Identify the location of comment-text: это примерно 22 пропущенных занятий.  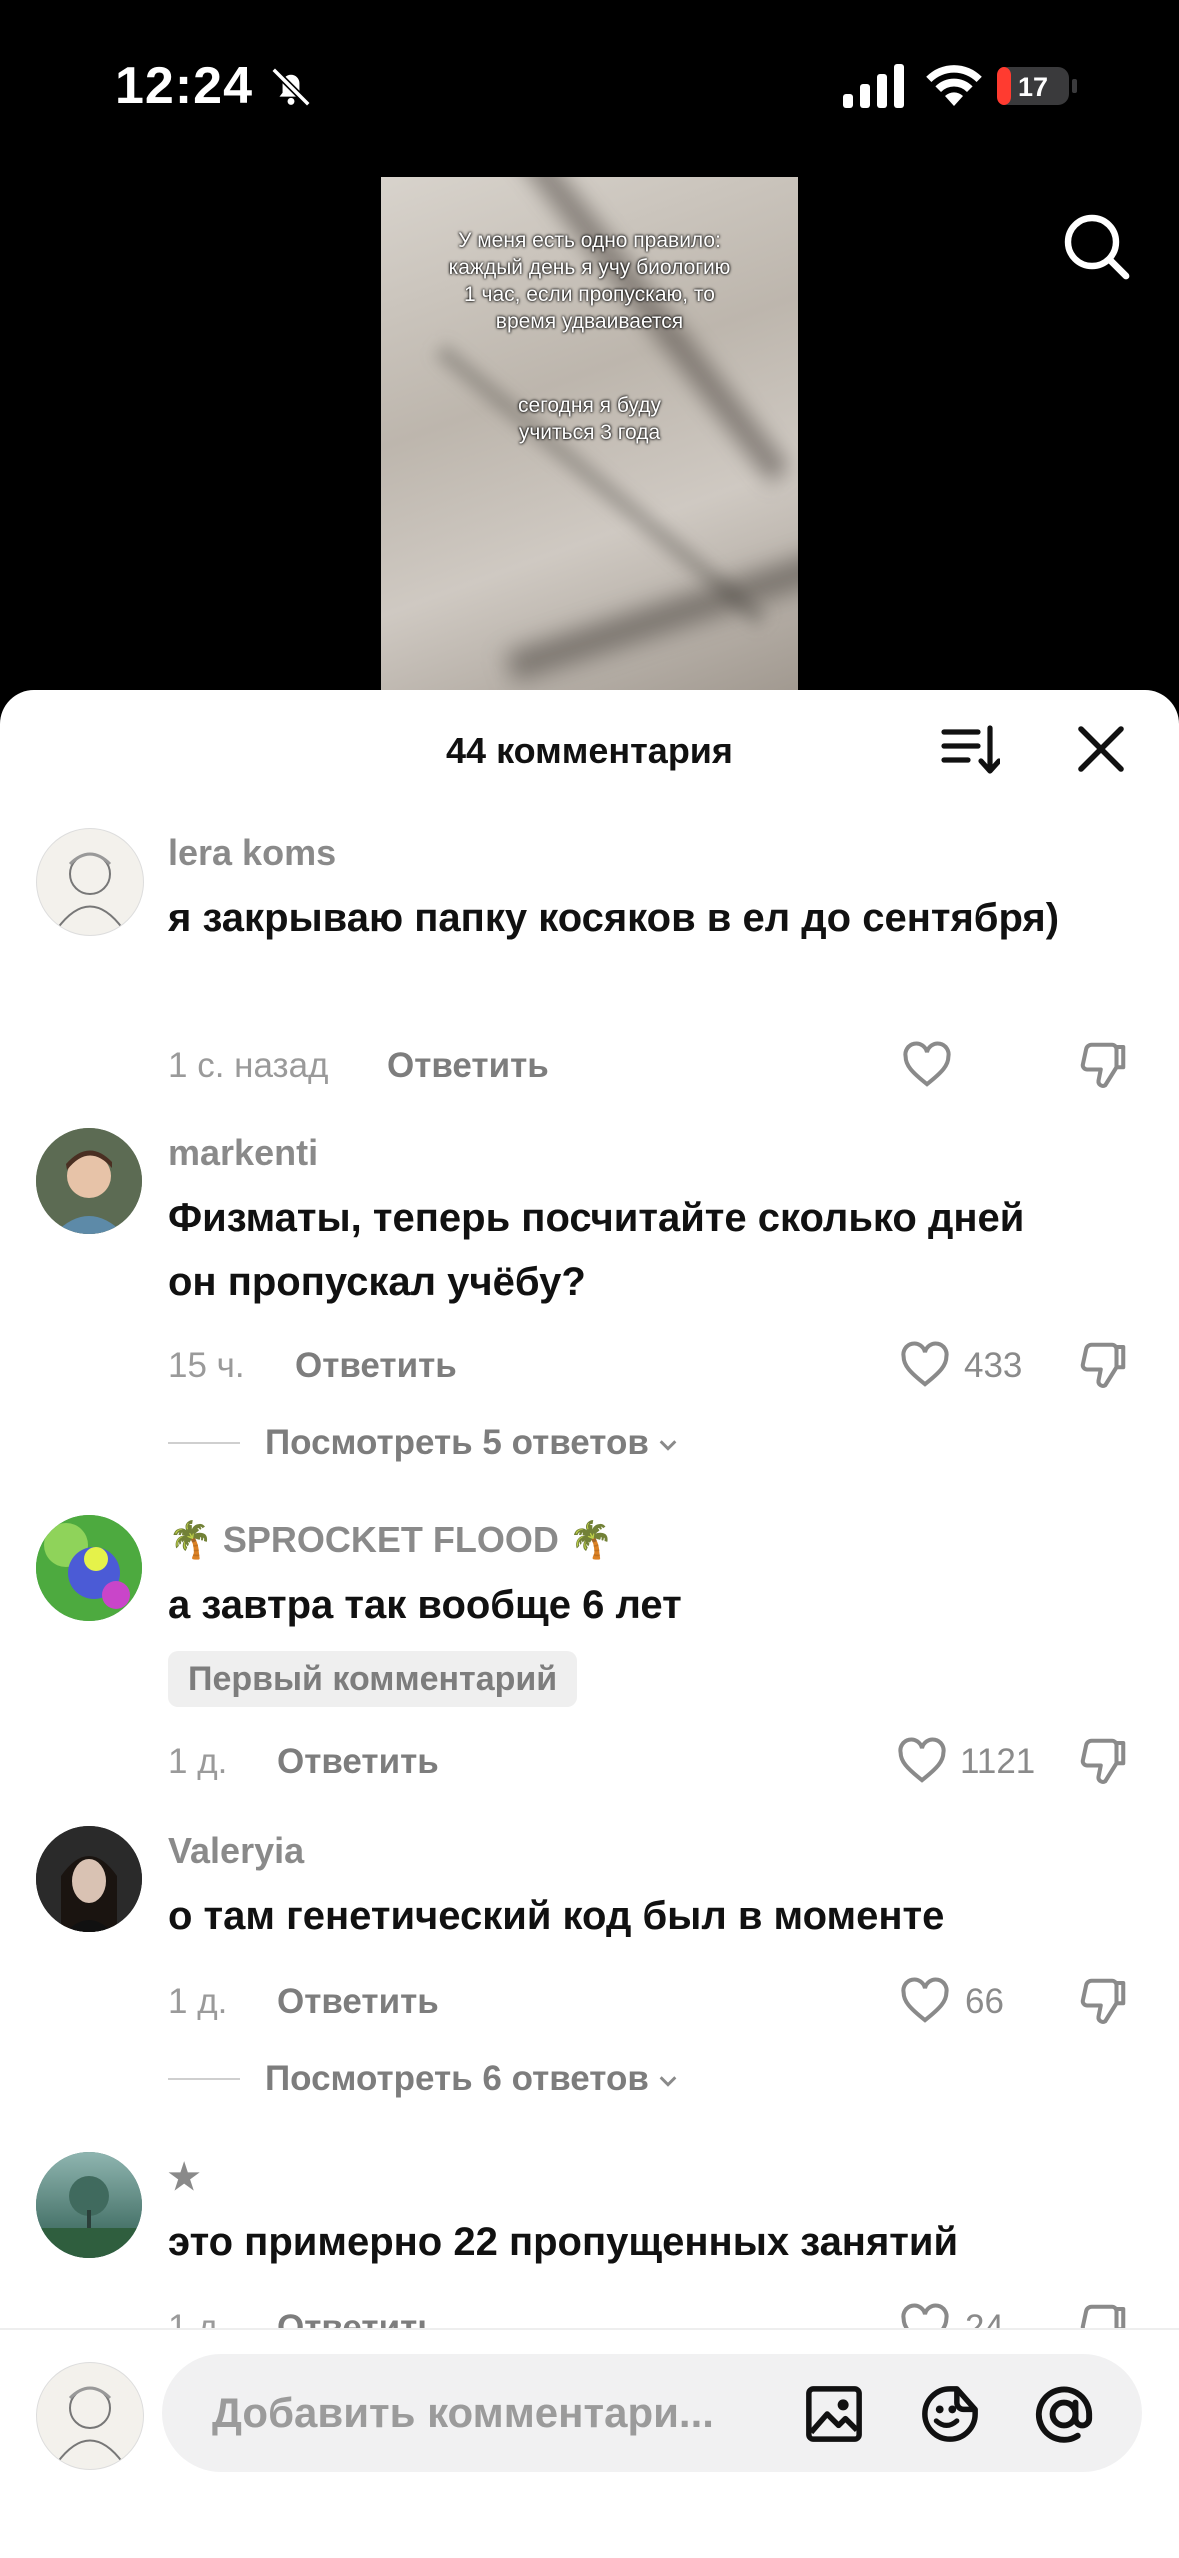
(563, 2242).